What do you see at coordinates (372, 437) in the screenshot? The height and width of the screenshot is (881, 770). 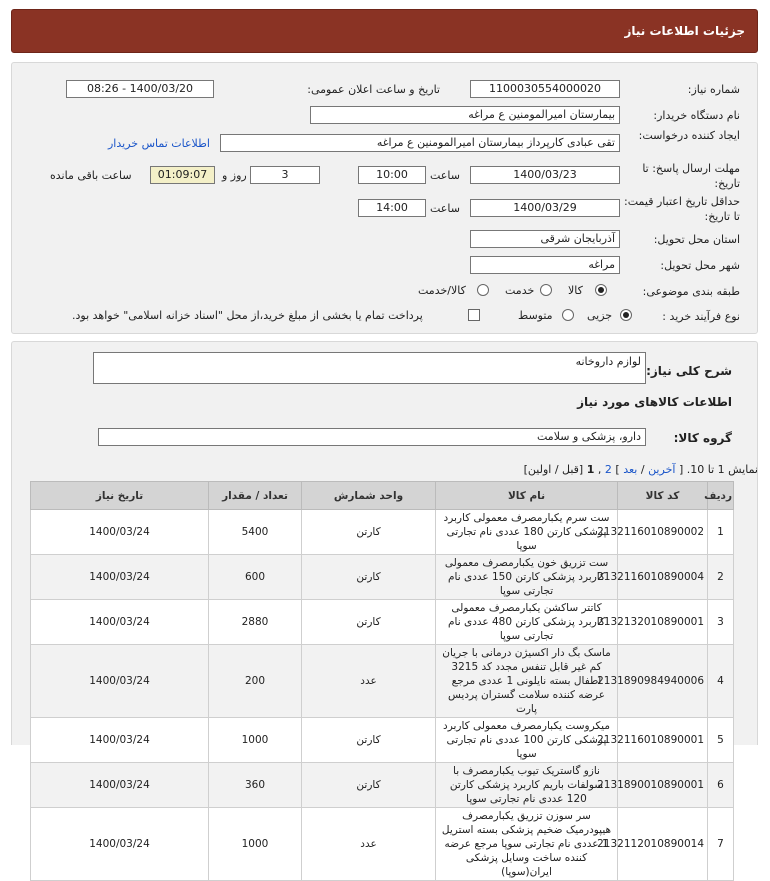 I see `goods-group-field: دارو، پزشکی و سلامت` at bounding box center [372, 437].